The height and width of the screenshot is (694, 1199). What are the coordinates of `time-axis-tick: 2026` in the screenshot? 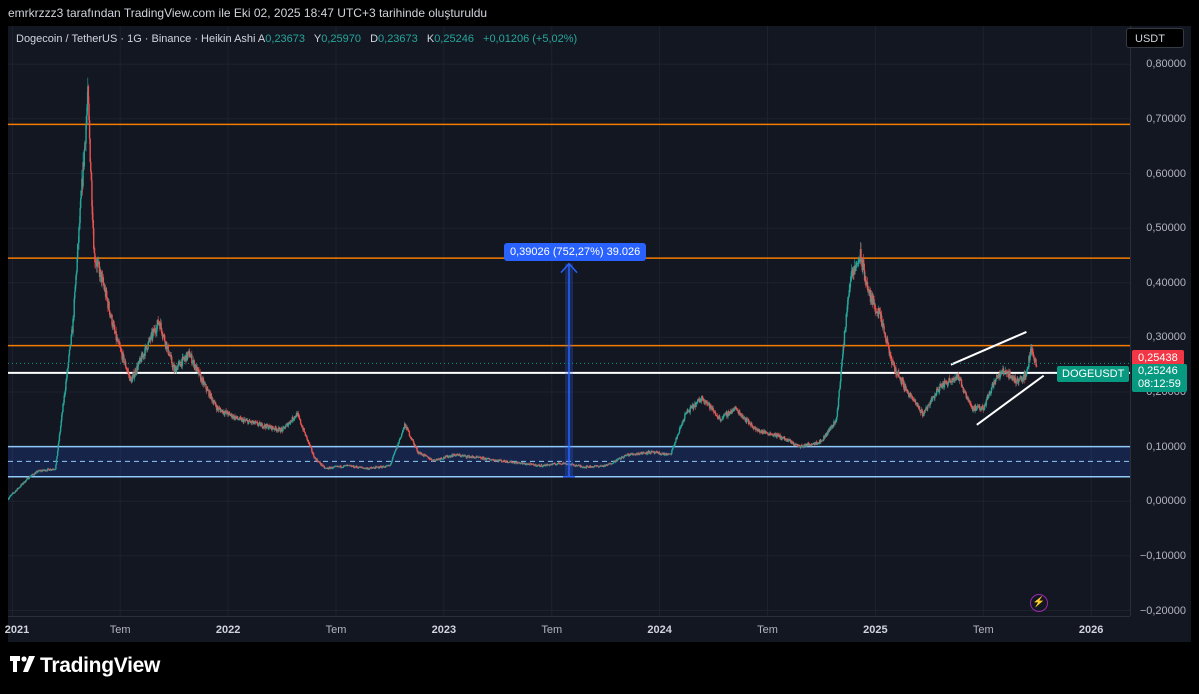 It's located at (1091, 630).